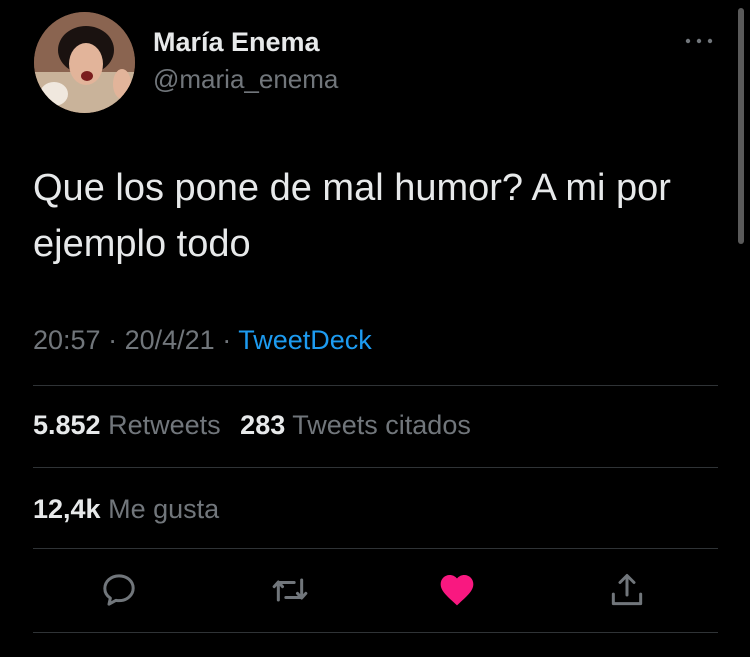 Image resolution: width=750 pixels, height=657 pixels. I want to click on share-button, so click(629, 592).